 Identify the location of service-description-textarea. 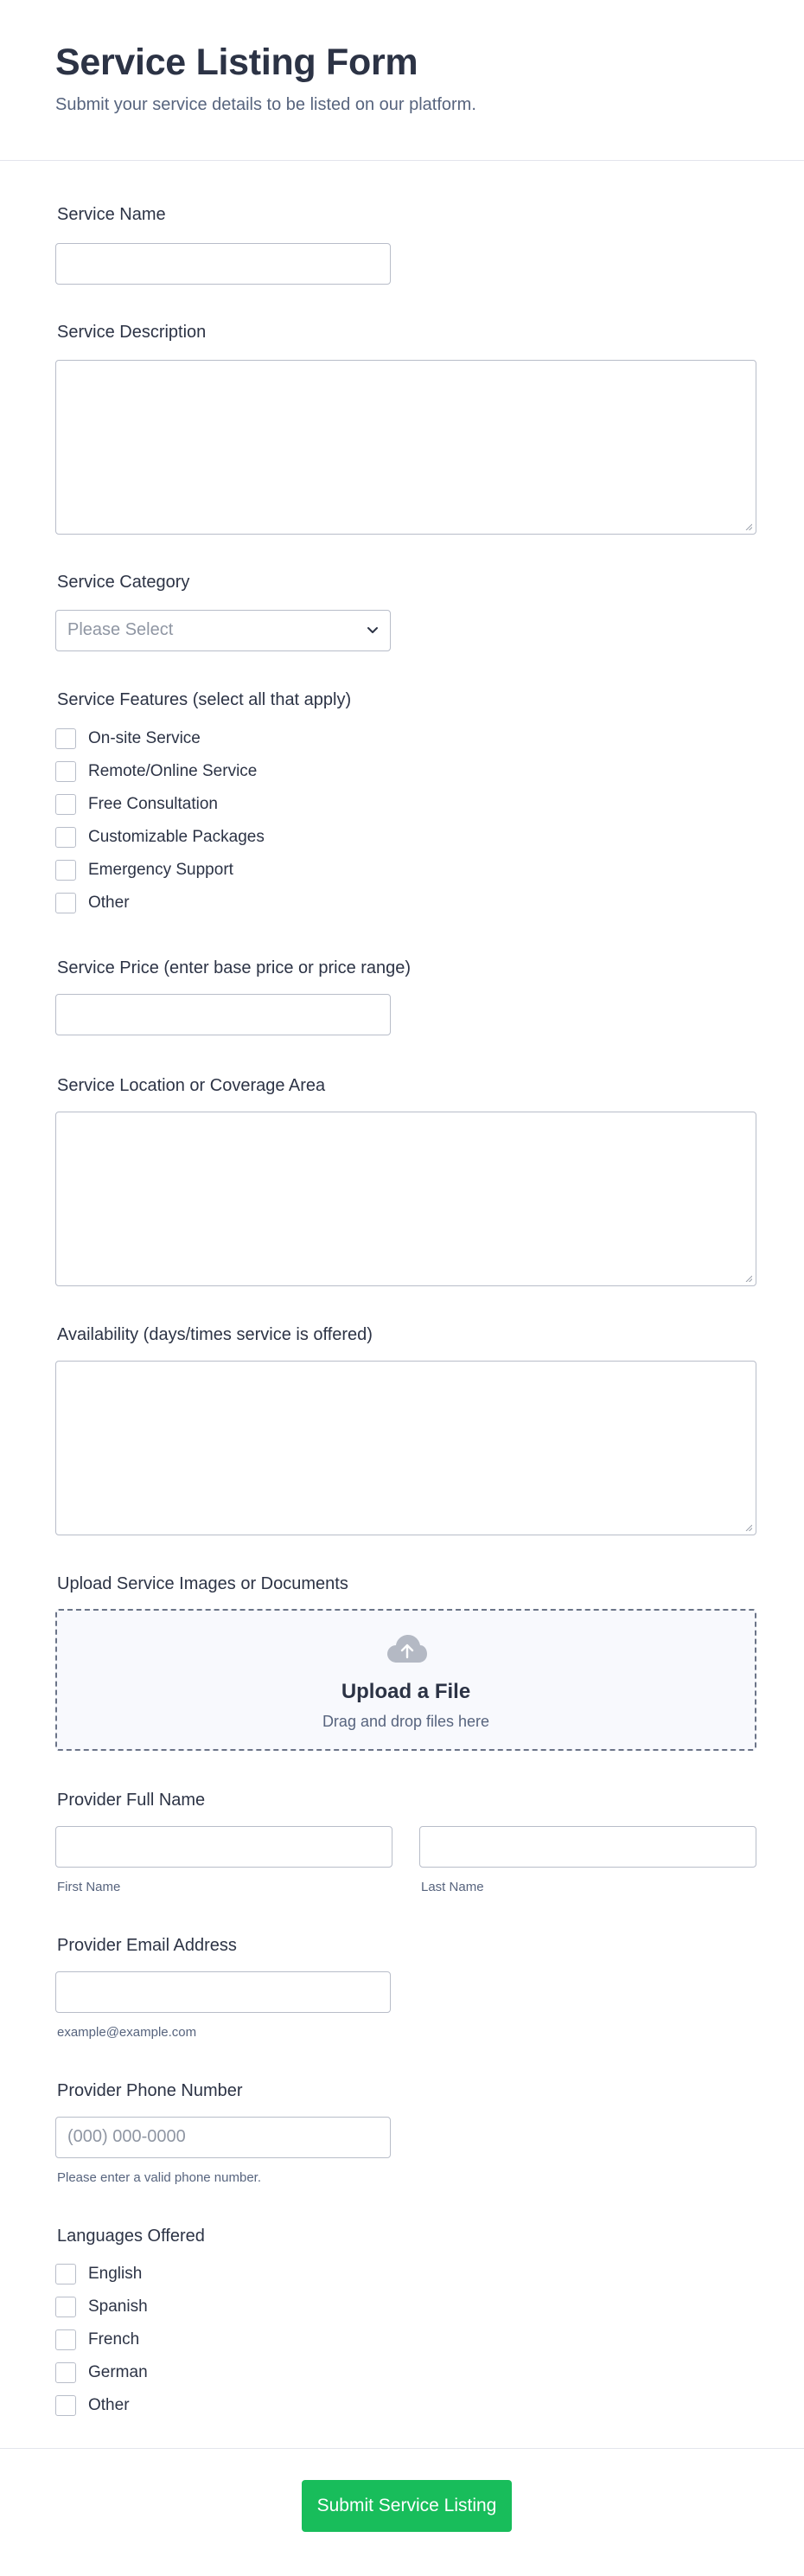
(405, 447).